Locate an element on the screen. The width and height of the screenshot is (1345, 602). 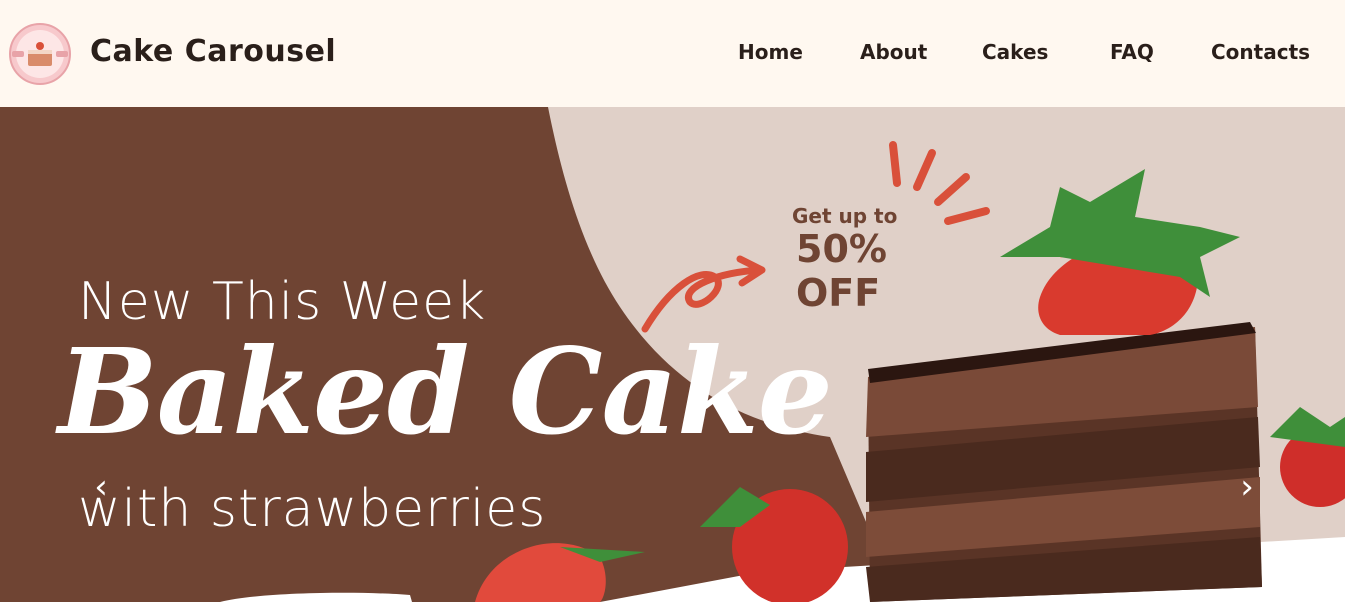
promo-percent: 50% is located at coordinates (841, 249).